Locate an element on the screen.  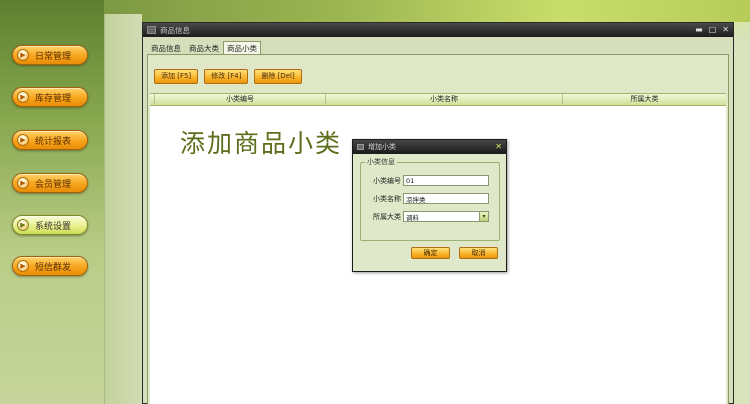
code-row: 小类编号 is located at coordinates (431, 180).